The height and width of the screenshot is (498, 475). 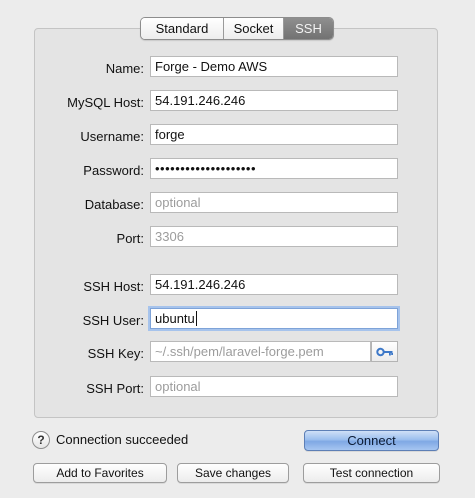 I want to click on connect-button: Connect, so click(x=371, y=440).